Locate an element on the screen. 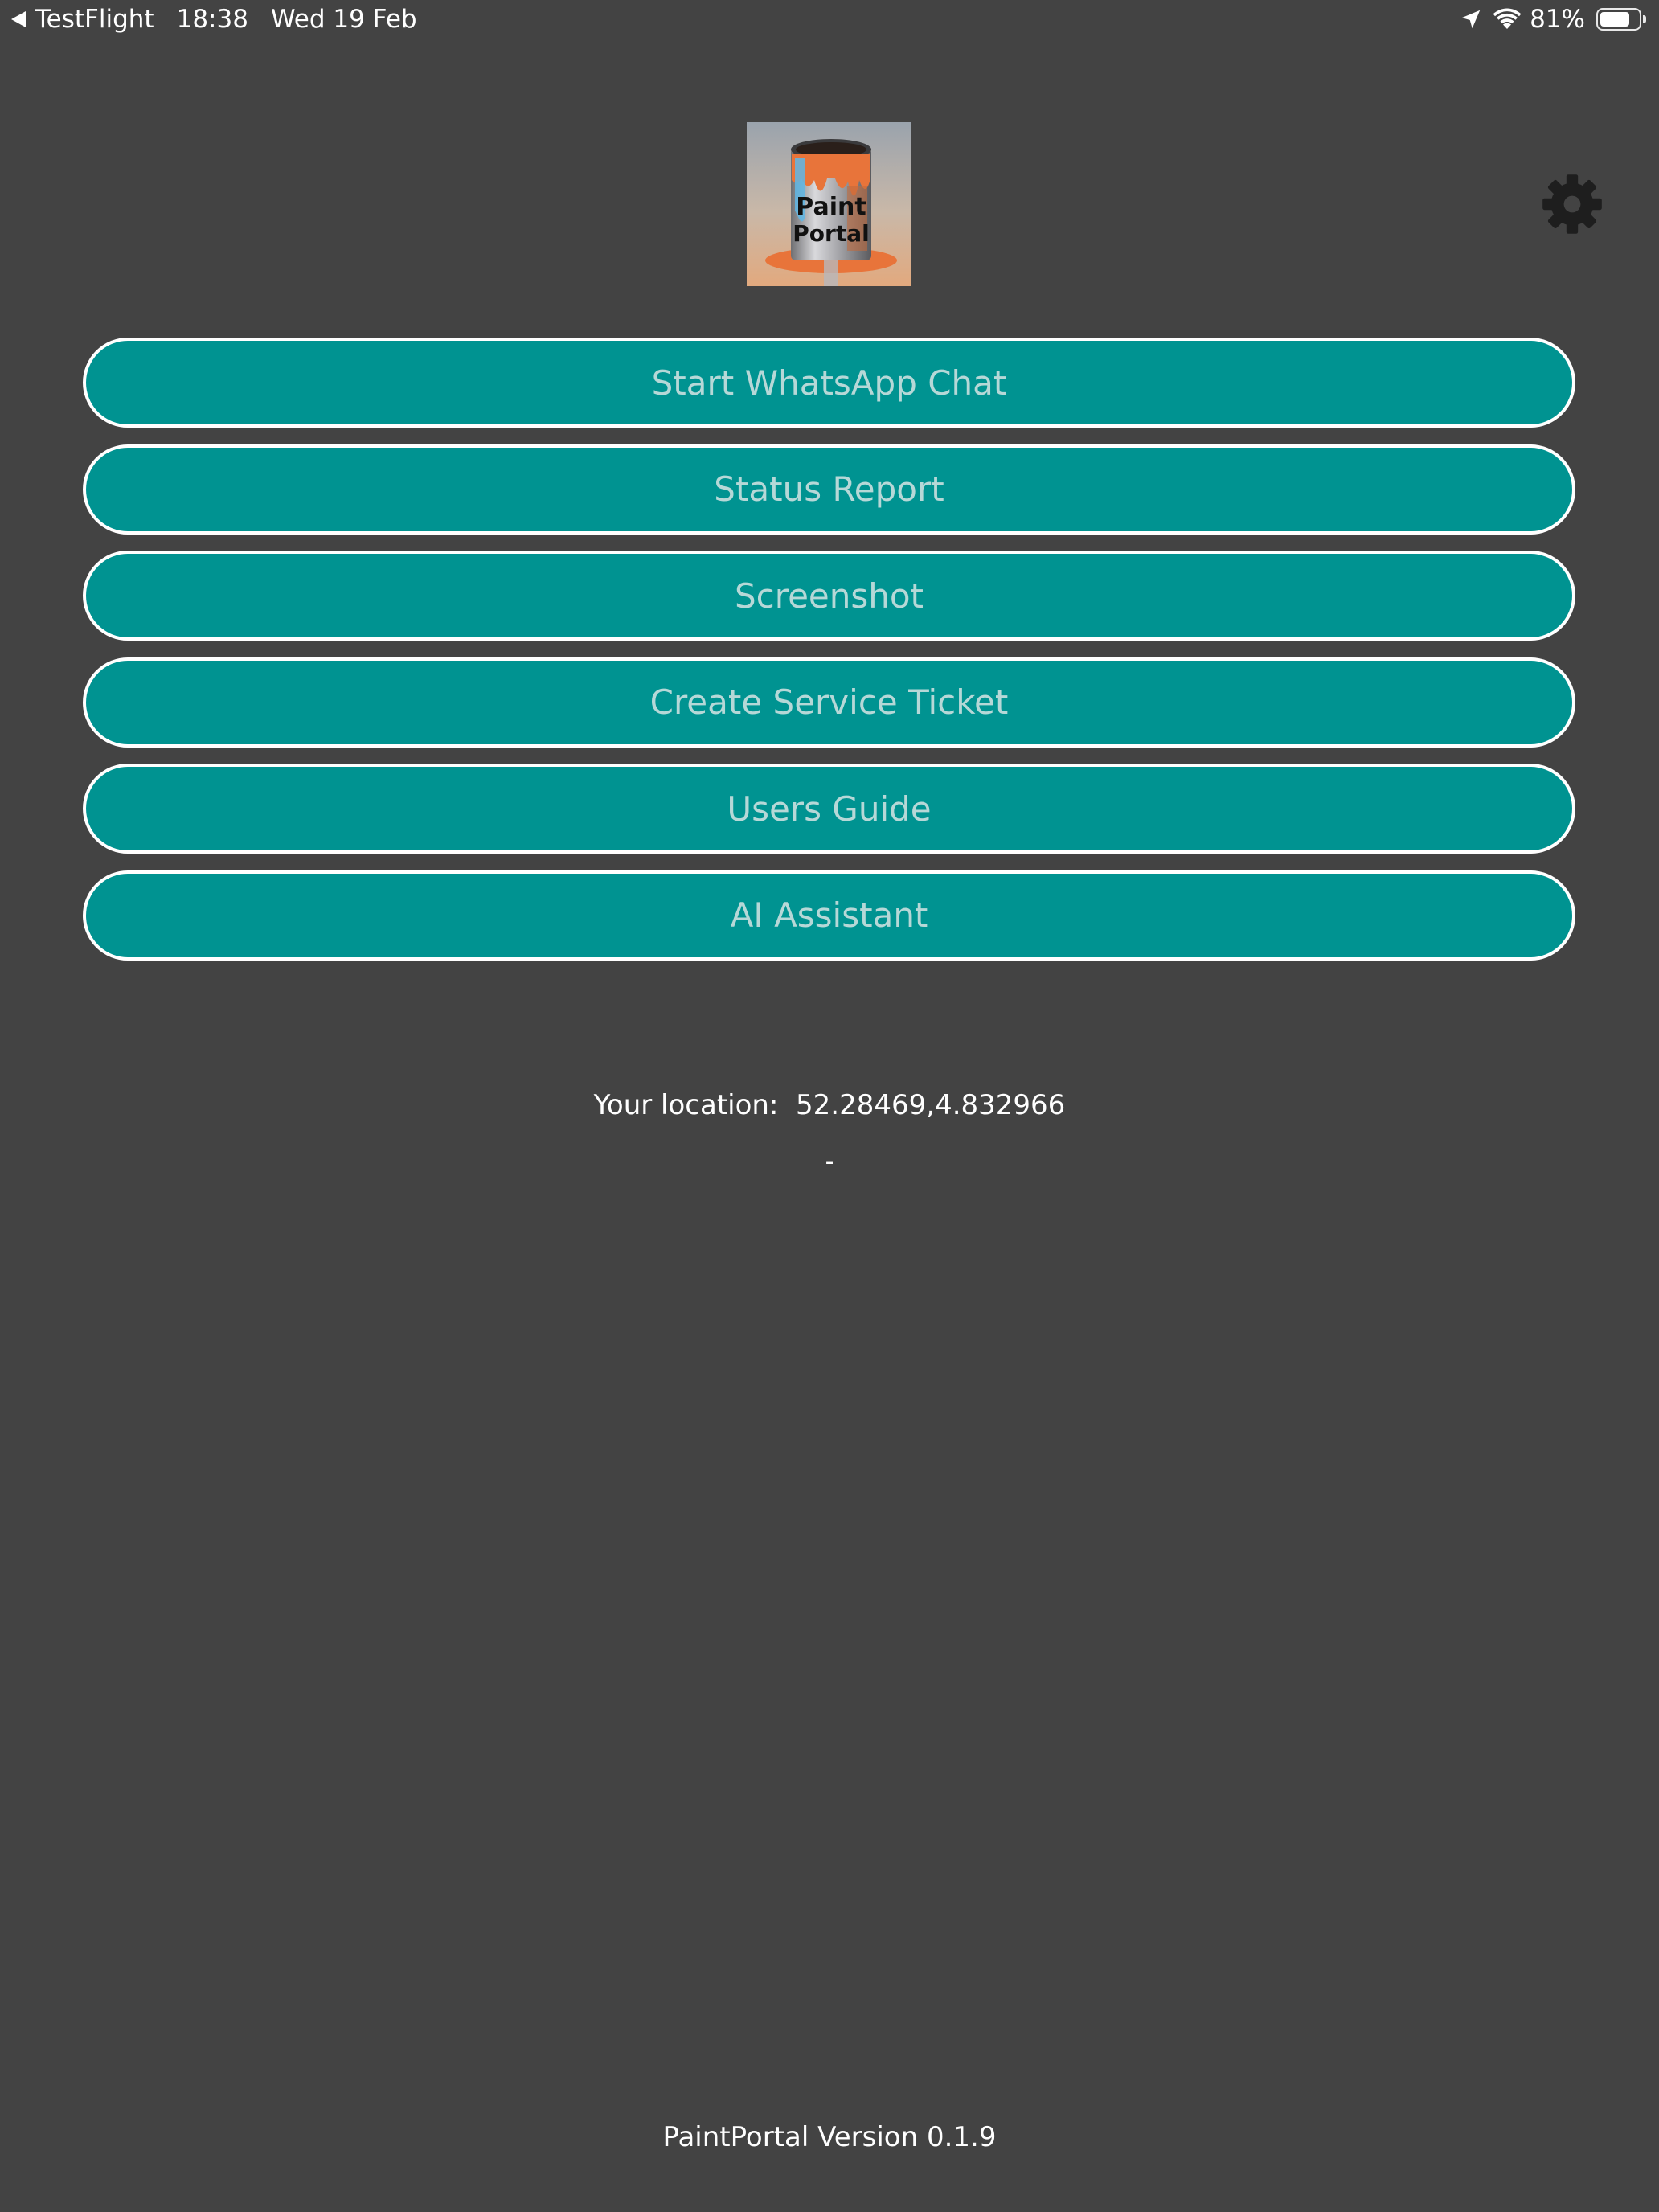 The image size is (1659, 2212). paint-can-logo-image: Paint Portal is located at coordinates (829, 204).